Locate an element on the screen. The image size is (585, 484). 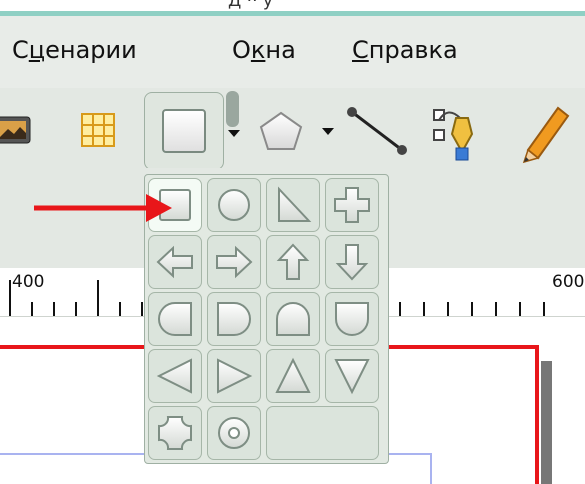
menu-windows: Окна is located at coordinates (264, 50).